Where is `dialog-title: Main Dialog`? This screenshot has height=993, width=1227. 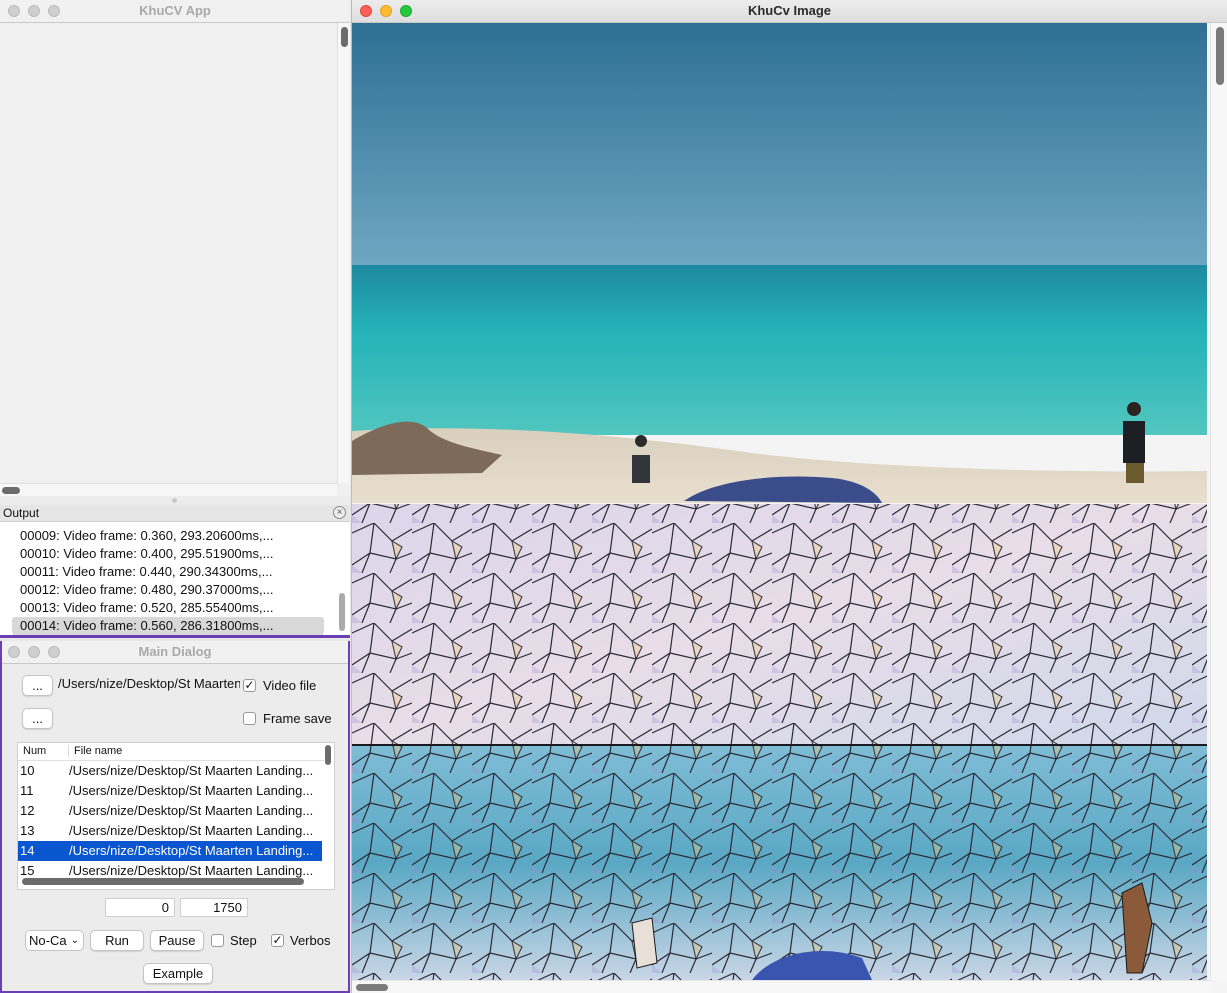 dialog-title: Main Dialog is located at coordinates (175, 651).